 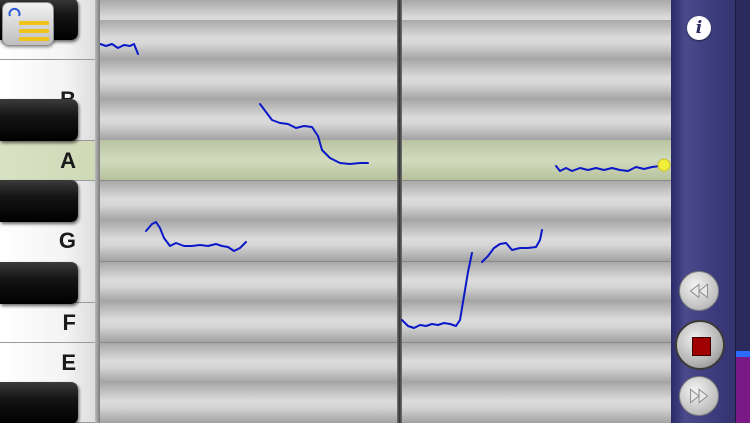 I want to click on sidebar: i, so click(x=710, y=211).